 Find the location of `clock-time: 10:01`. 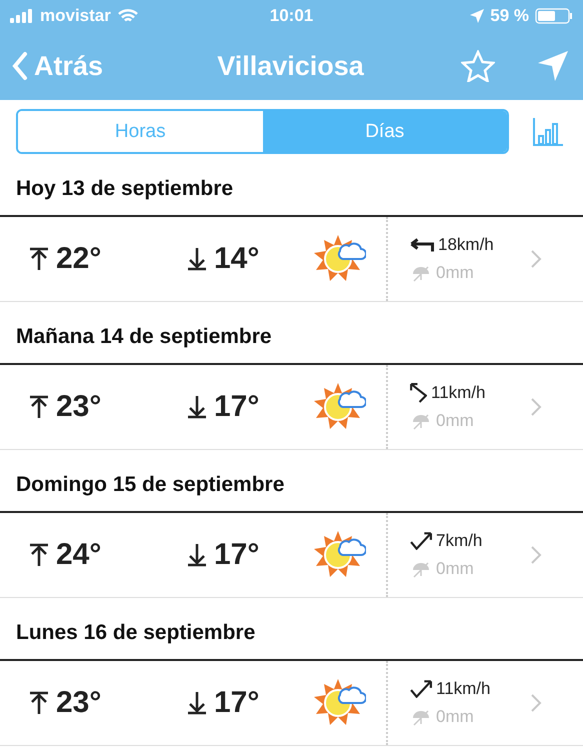

clock-time: 10:01 is located at coordinates (292, 16).